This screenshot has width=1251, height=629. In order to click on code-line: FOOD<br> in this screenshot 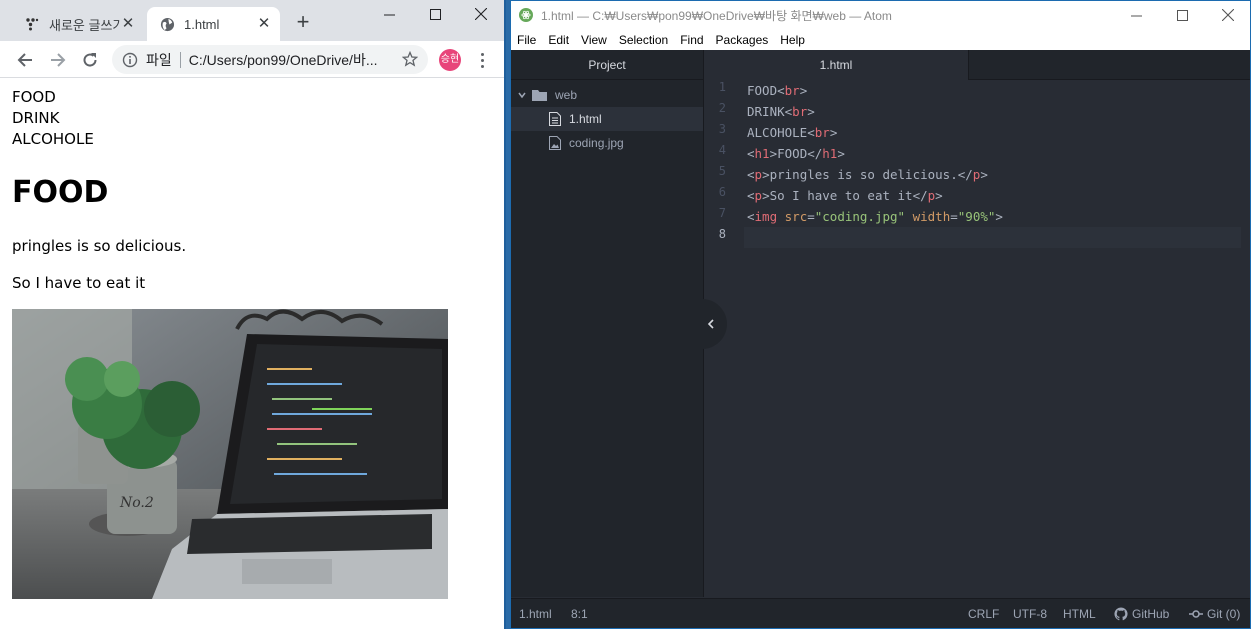, I will do `click(777, 90)`.